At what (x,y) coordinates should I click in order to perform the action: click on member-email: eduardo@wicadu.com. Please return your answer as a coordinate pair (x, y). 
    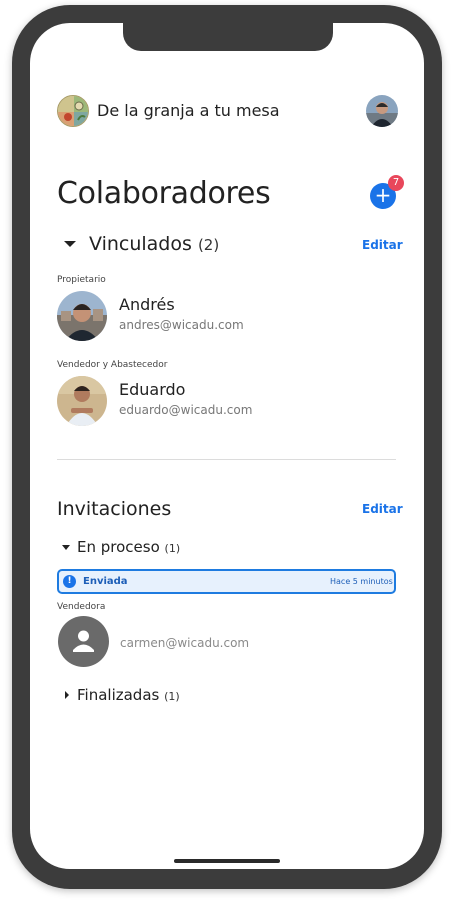
    Looking at the image, I should click on (186, 410).